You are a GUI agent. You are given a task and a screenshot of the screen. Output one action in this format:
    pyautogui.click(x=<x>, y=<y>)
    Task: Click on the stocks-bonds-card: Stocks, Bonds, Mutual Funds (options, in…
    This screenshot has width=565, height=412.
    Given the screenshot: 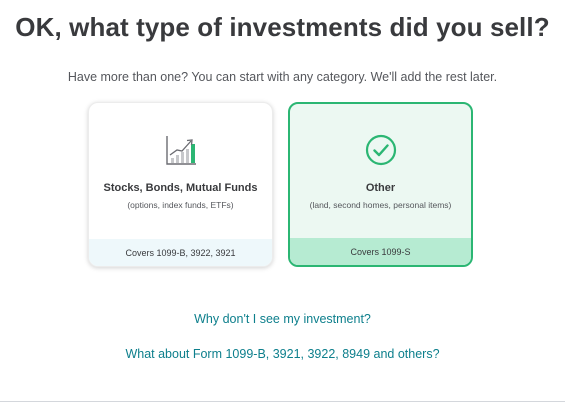 What is the action you would take?
    pyautogui.click(x=180, y=184)
    